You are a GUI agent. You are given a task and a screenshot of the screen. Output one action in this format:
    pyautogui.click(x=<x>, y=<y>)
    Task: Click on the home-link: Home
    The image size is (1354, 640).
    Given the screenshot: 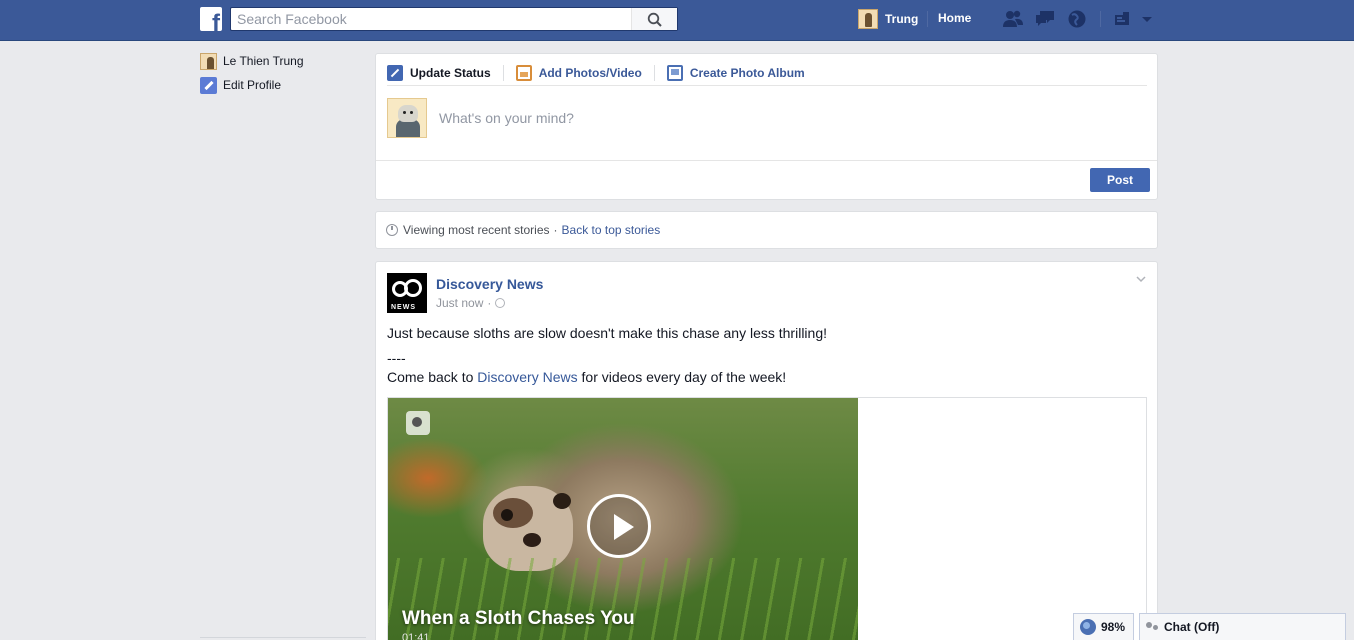 What is the action you would take?
    pyautogui.click(x=954, y=18)
    